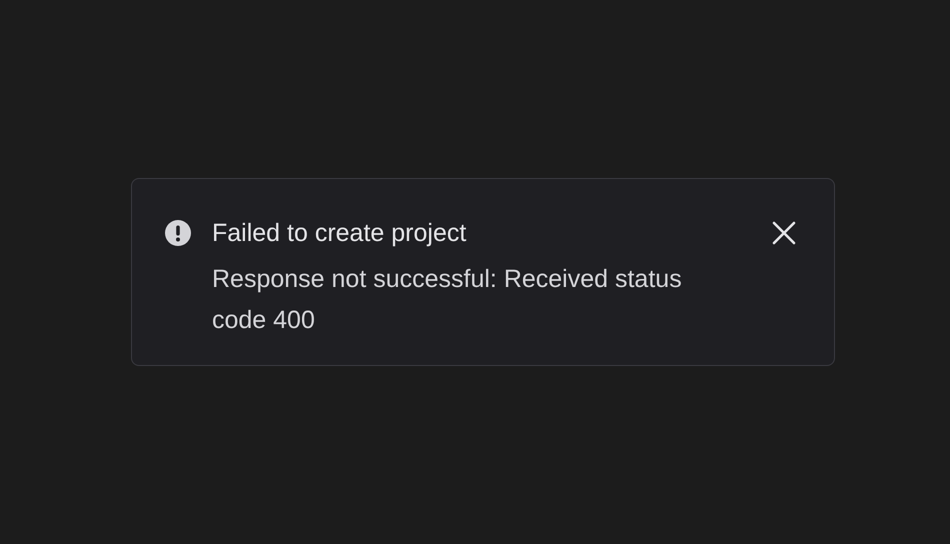 Image resolution: width=950 pixels, height=544 pixels. Describe the element at coordinates (340, 233) in the screenshot. I see `toast-title: Failed to create project` at that location.